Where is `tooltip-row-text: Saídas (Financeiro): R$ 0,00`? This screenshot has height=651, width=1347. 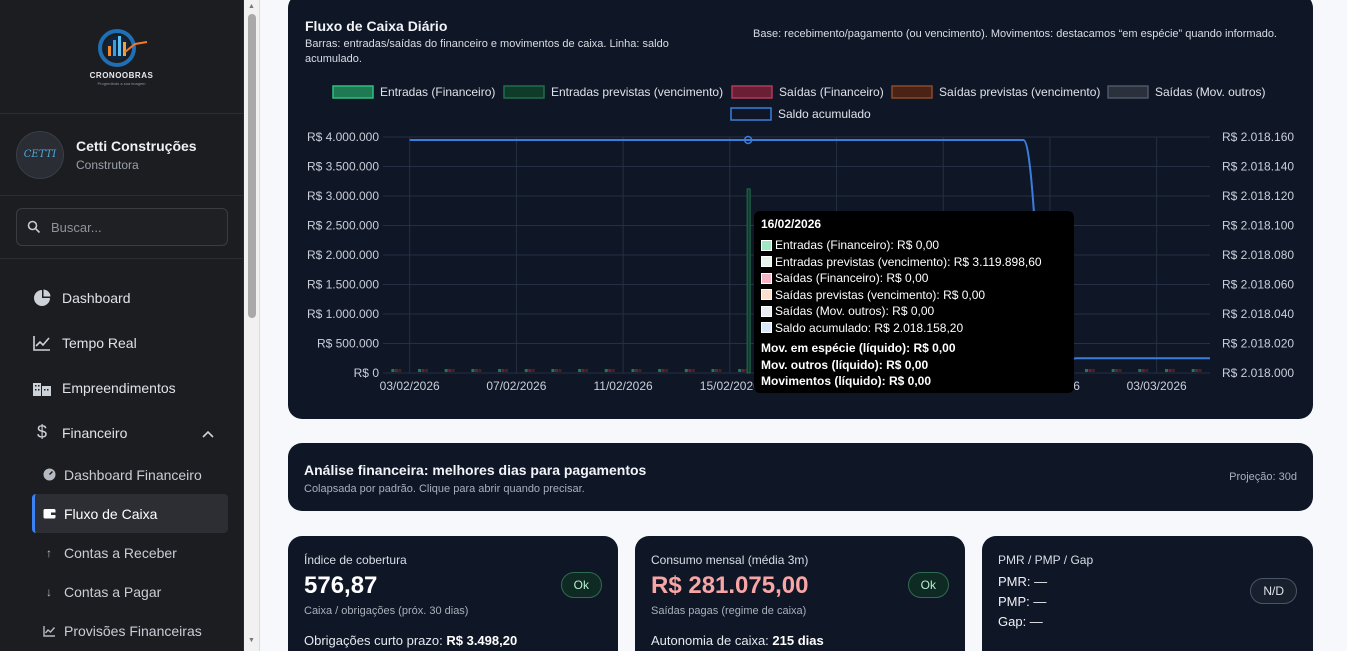 tooltip-row-text: Saídas (Financeiro): R$ 0,00 is located at coordinates (852, 278).